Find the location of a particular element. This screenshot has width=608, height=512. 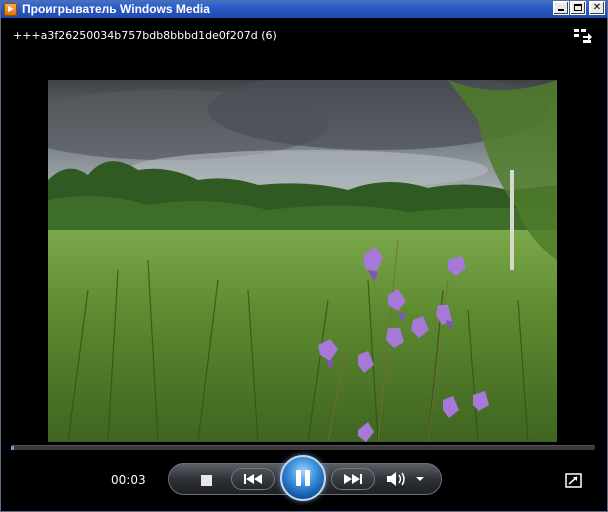

close-button: ✕ is located at coordinates (597, 8).